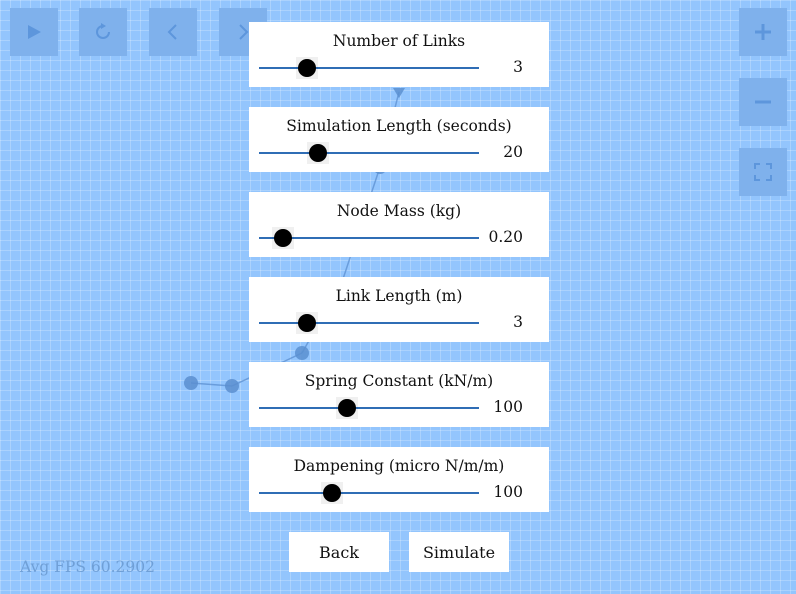  What do you see at coordinates (399, 54) in the screenshot?
I see `slider-panel-number-of-links: Number of Links 3` at bounding box center [399, 54].